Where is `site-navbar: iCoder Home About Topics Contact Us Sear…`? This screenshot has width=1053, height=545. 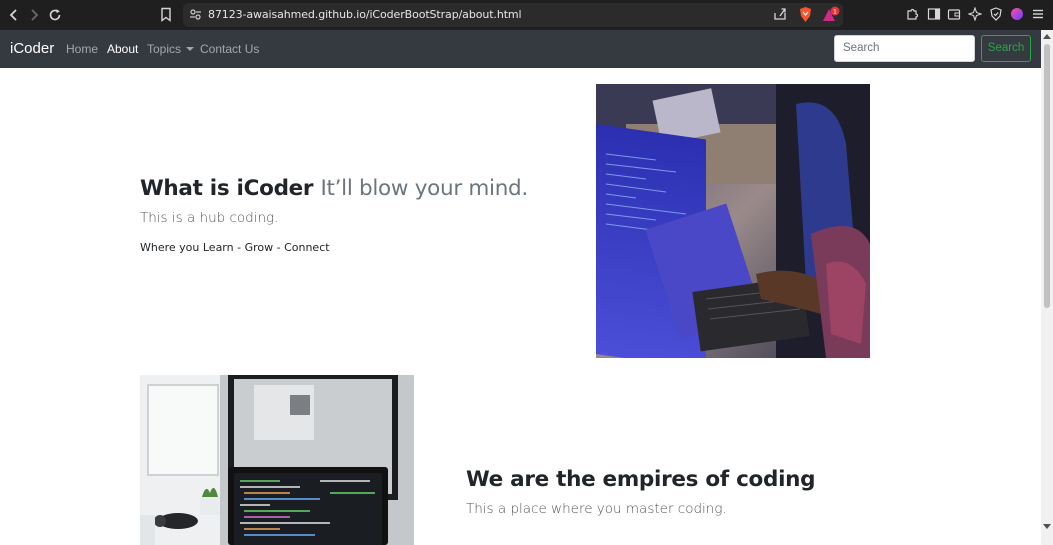 site-navbar: iCoder Home About Topics Contact Us Sear… is located at coordinates (520, 49).